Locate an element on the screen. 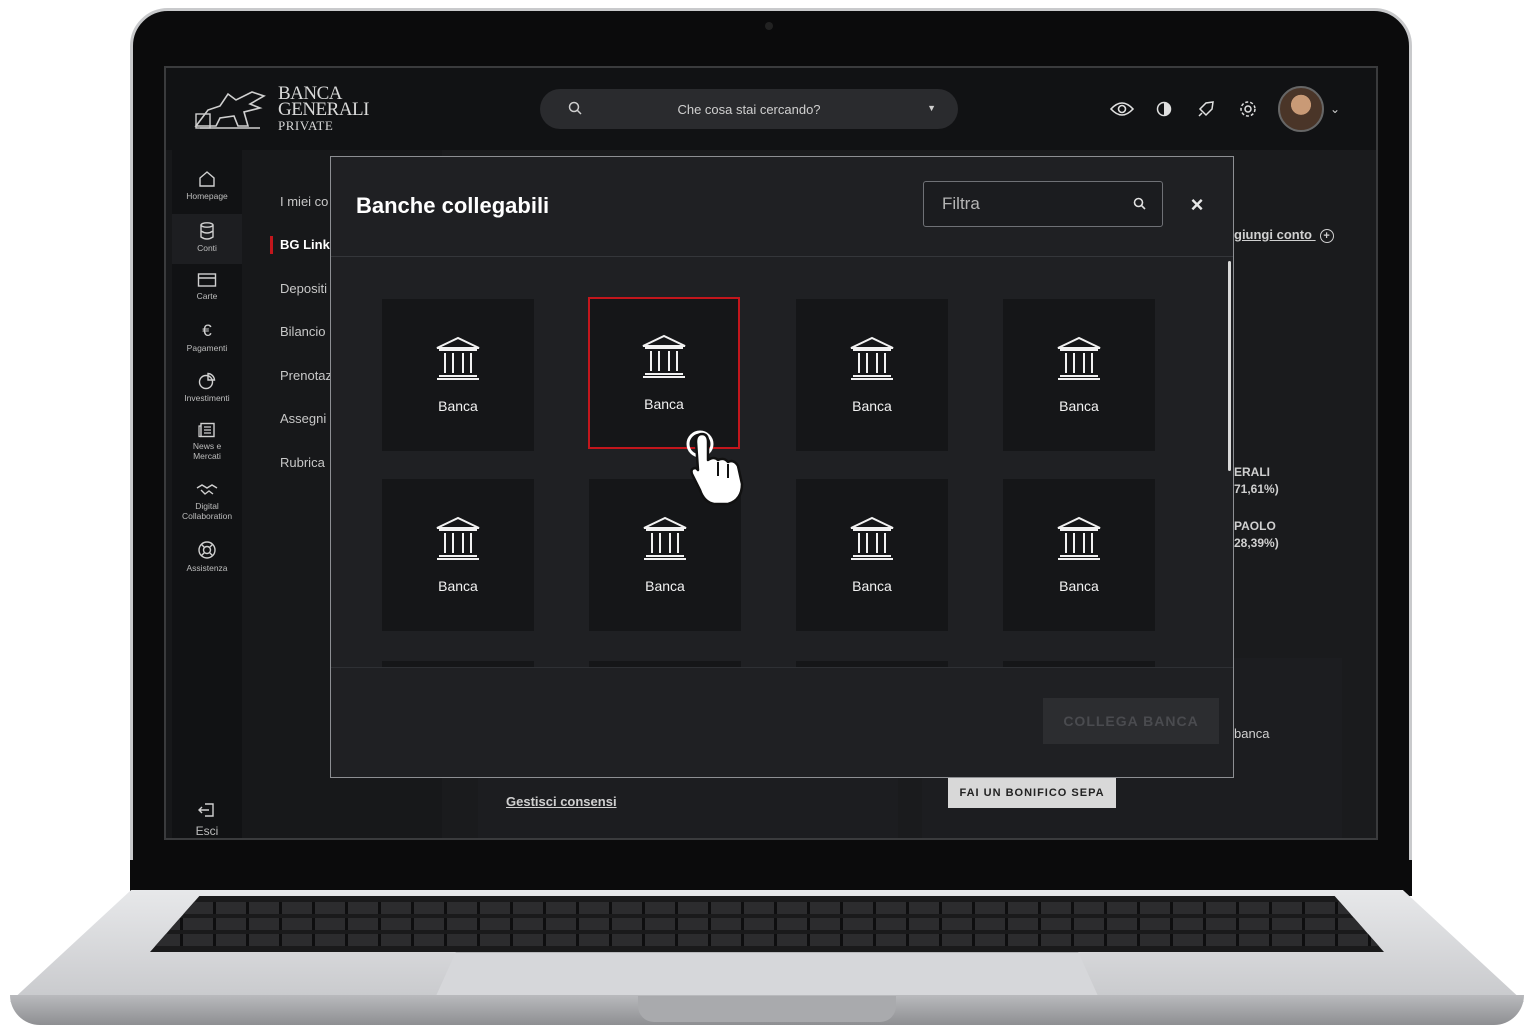  eye-icon is located at coordinates (1121, 109).